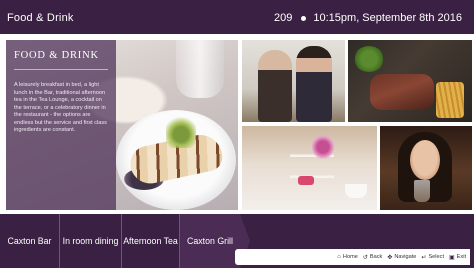 The height and width of the screenshot is (268, 474). I want to click on hint-exit: ▣ Exit, so click(457, 257).